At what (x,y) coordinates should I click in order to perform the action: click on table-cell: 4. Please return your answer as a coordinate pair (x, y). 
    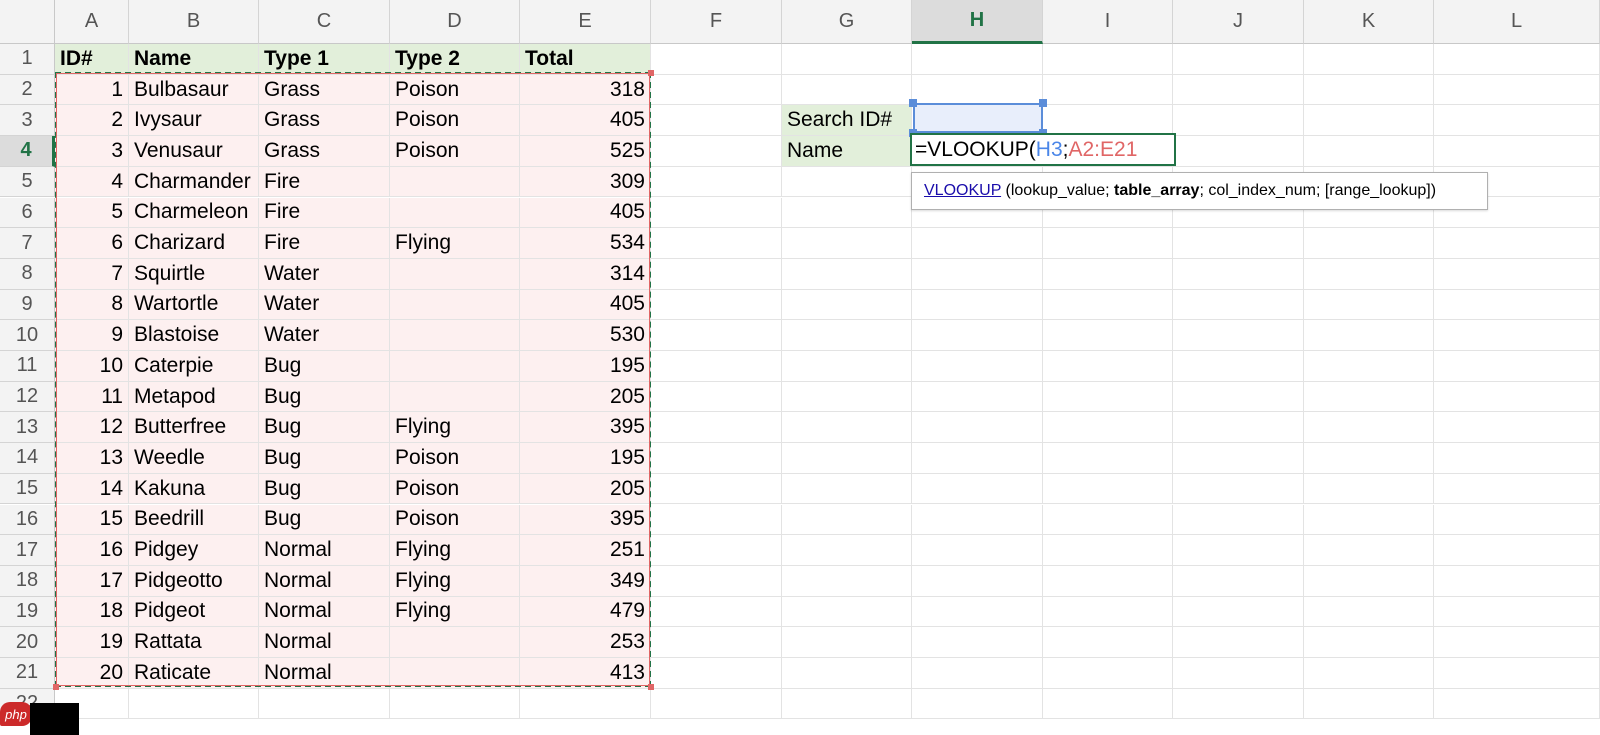
    Looking at the image, I should click on (92, 182).